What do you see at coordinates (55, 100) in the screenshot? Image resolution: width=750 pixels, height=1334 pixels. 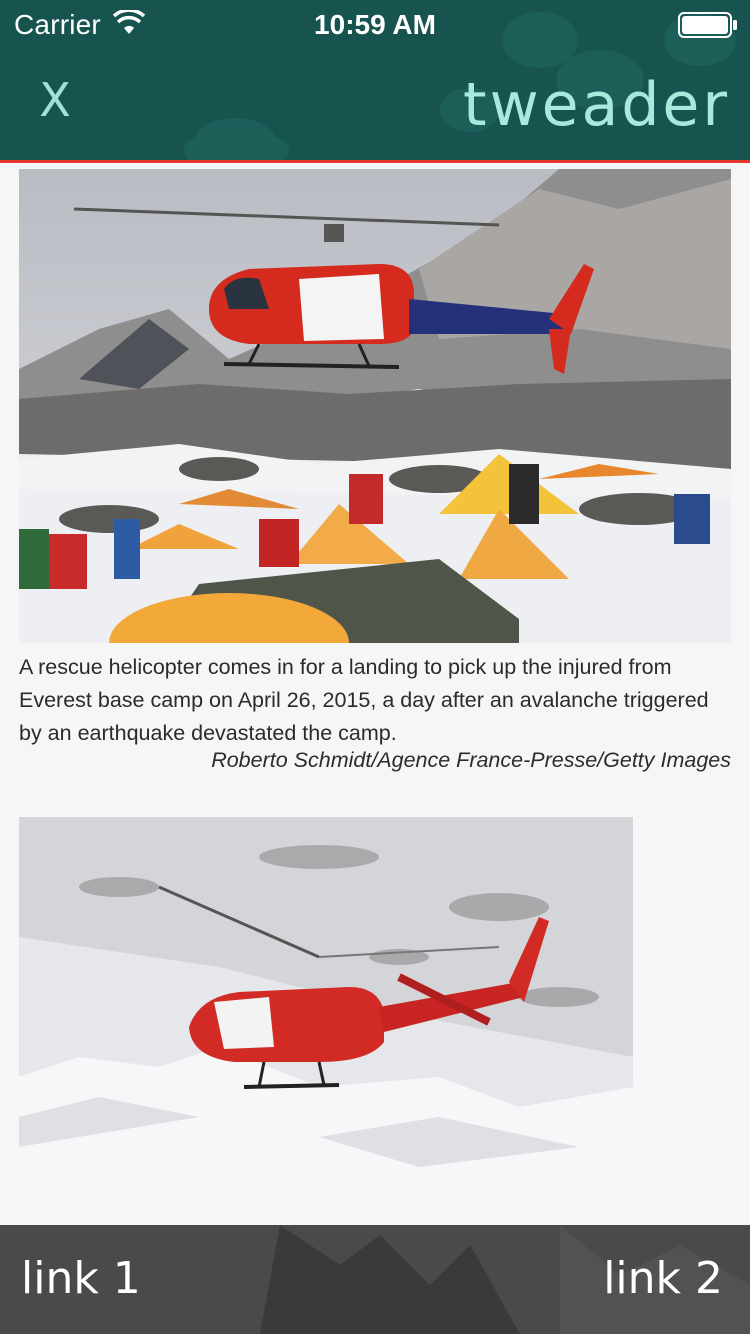 I see `close-button: X` at bounding box center [55, 100].